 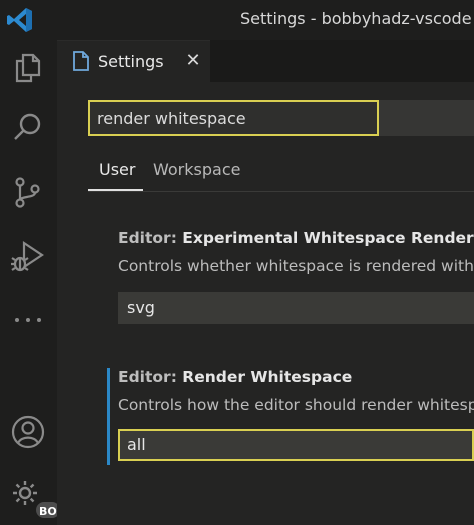 I want to click on setting-value-dropdown: all, so click(x=296, y=445).